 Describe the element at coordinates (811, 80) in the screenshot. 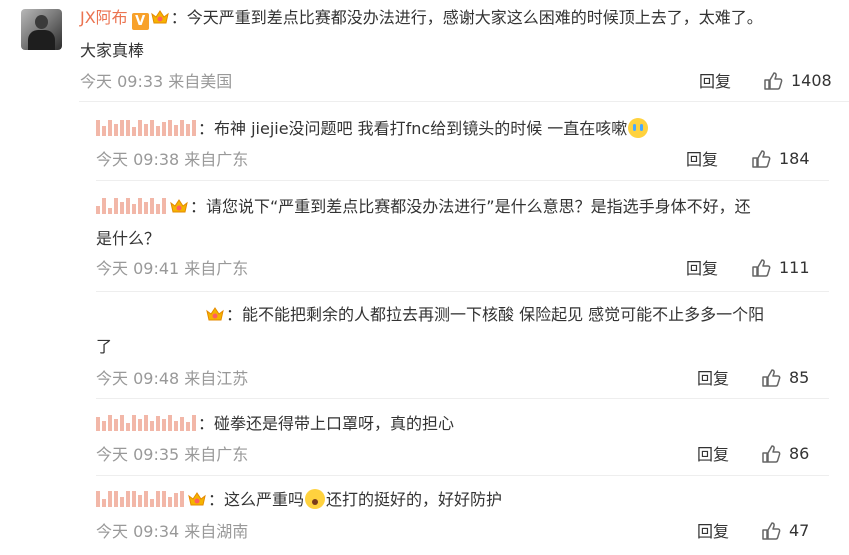

I see `main-like-count: 1408` at that location.